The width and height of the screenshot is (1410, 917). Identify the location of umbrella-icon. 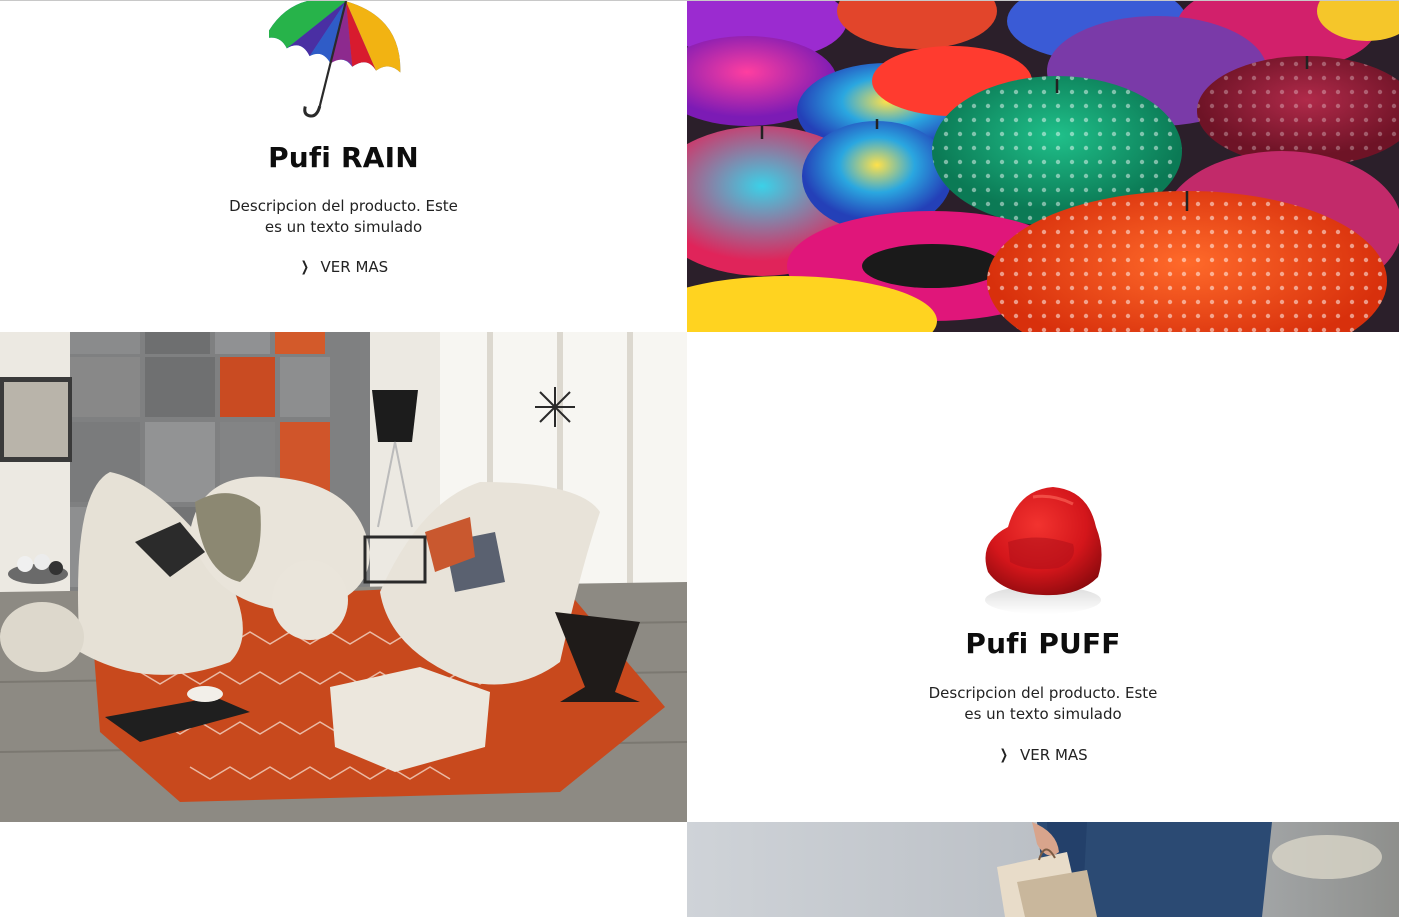
(334, 59).